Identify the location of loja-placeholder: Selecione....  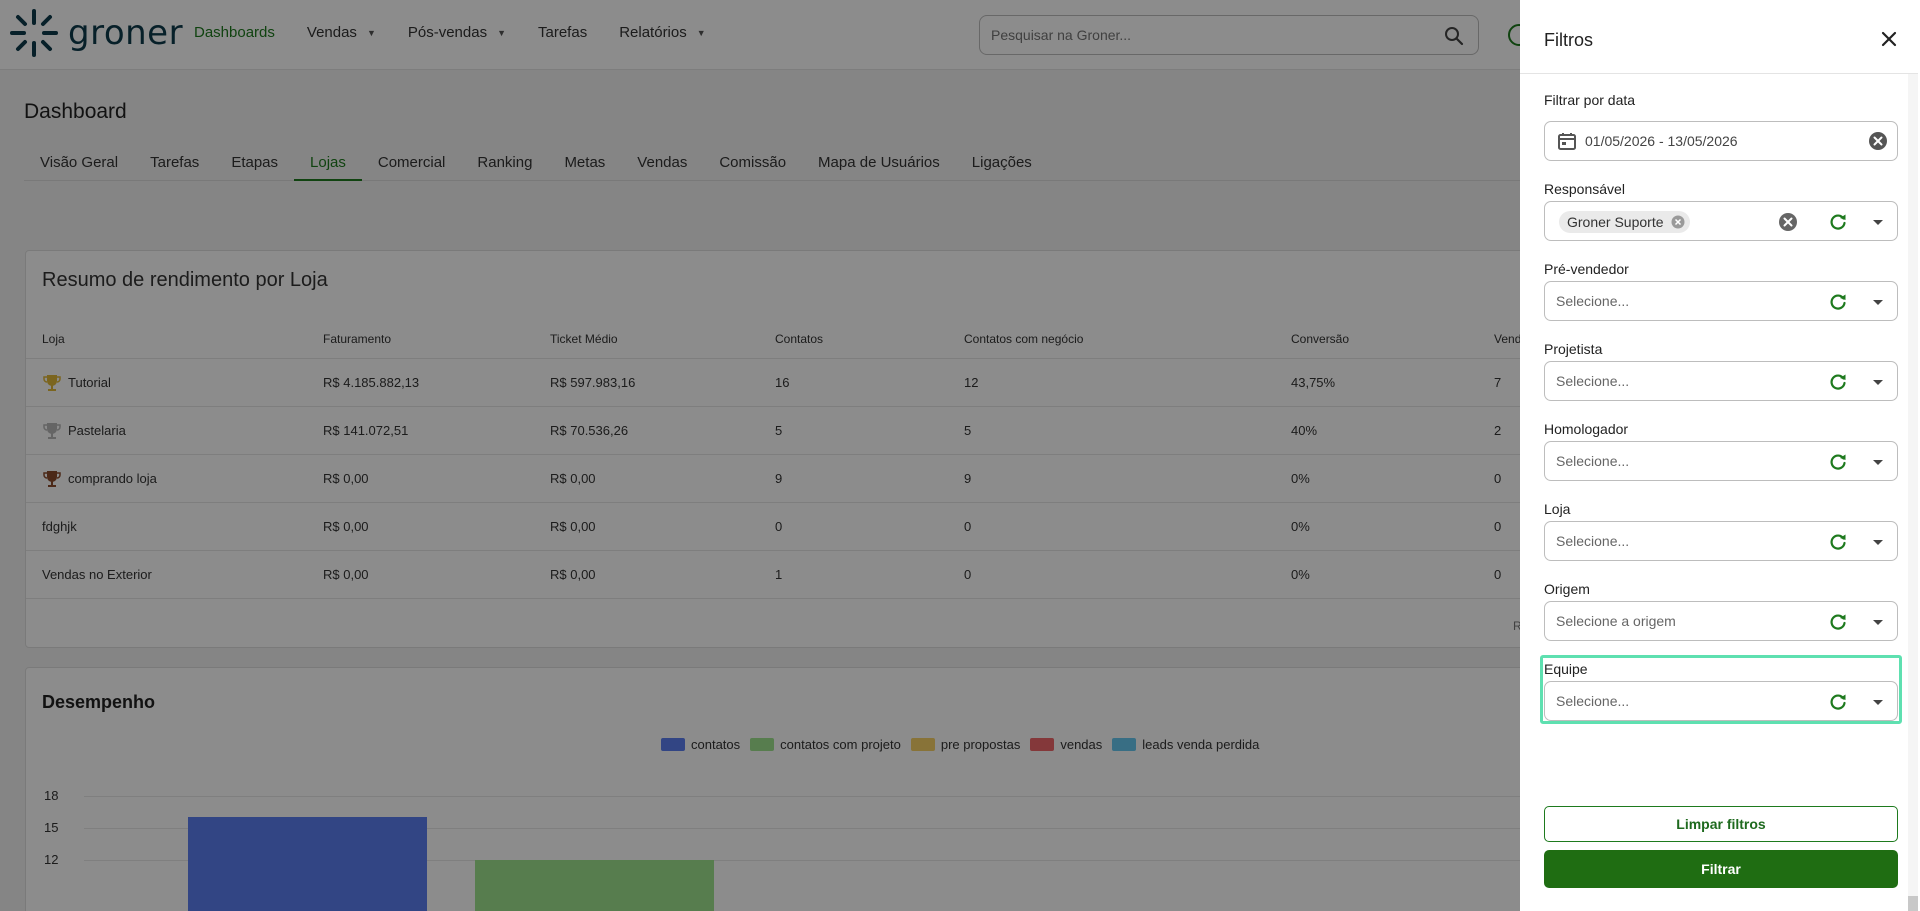
(1593, 541).